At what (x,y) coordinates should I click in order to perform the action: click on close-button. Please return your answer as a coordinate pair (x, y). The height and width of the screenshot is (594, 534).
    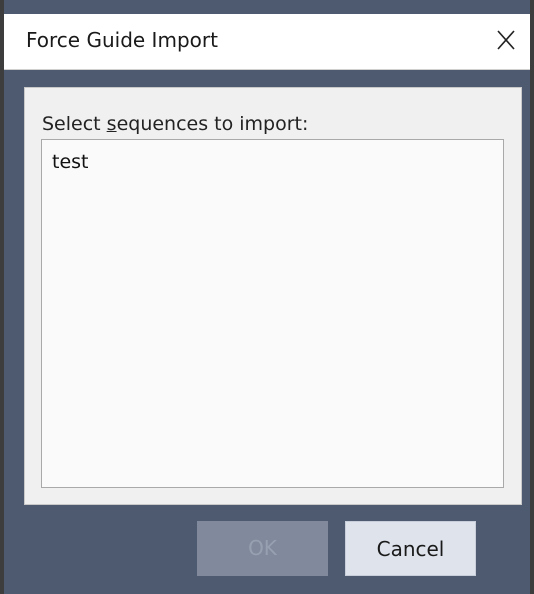
    Looking at the image, I should click on (506, 41).